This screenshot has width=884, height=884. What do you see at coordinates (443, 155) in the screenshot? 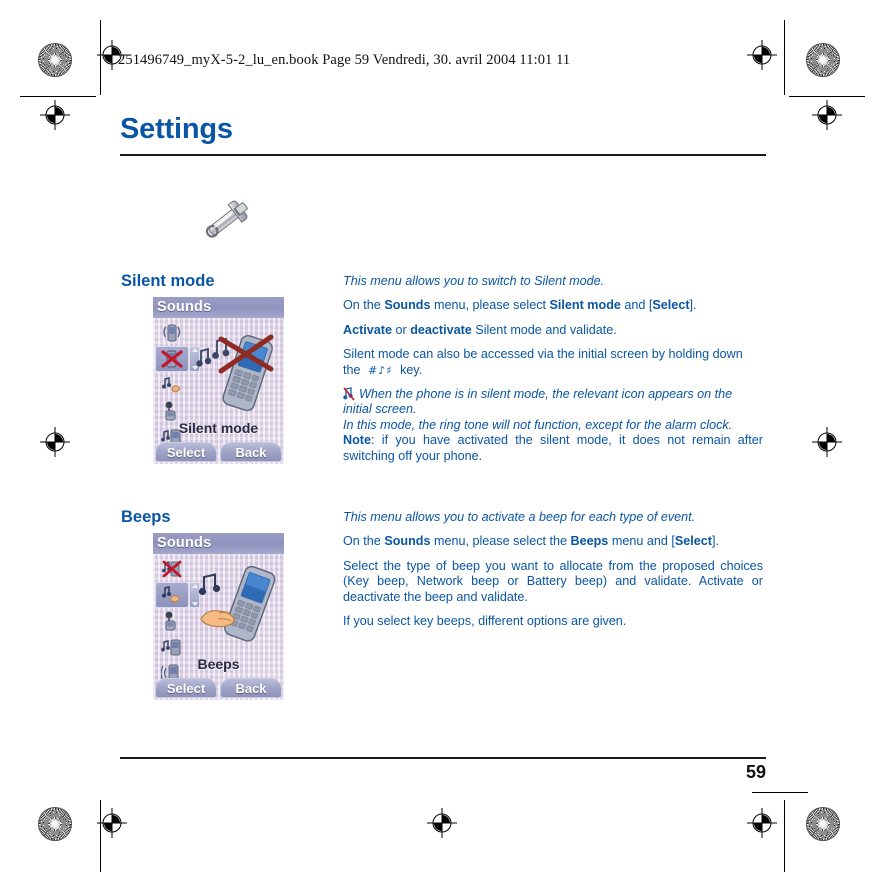
I see `title-rule` at bounding box center [443, 155].